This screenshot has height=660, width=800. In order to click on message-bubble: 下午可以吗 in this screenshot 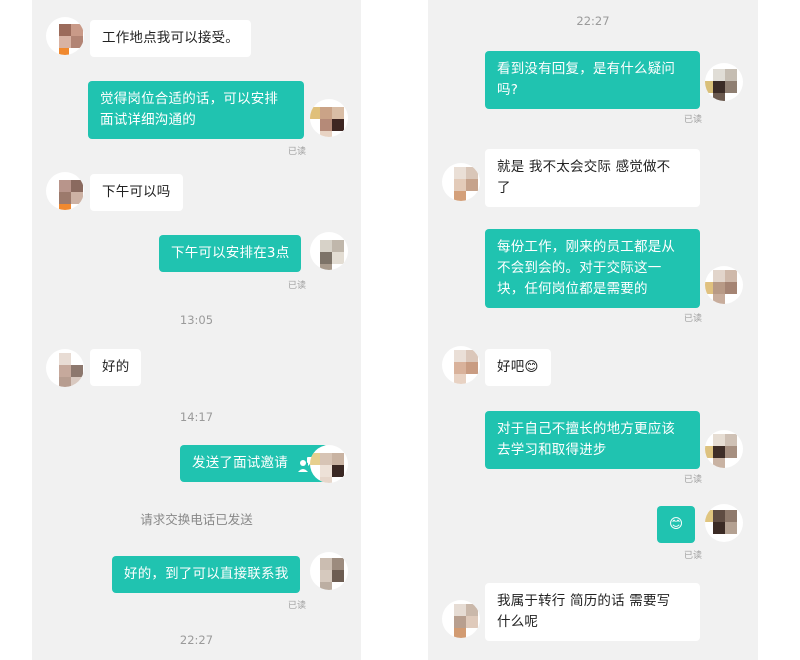, I will do `click(136, 192)`.